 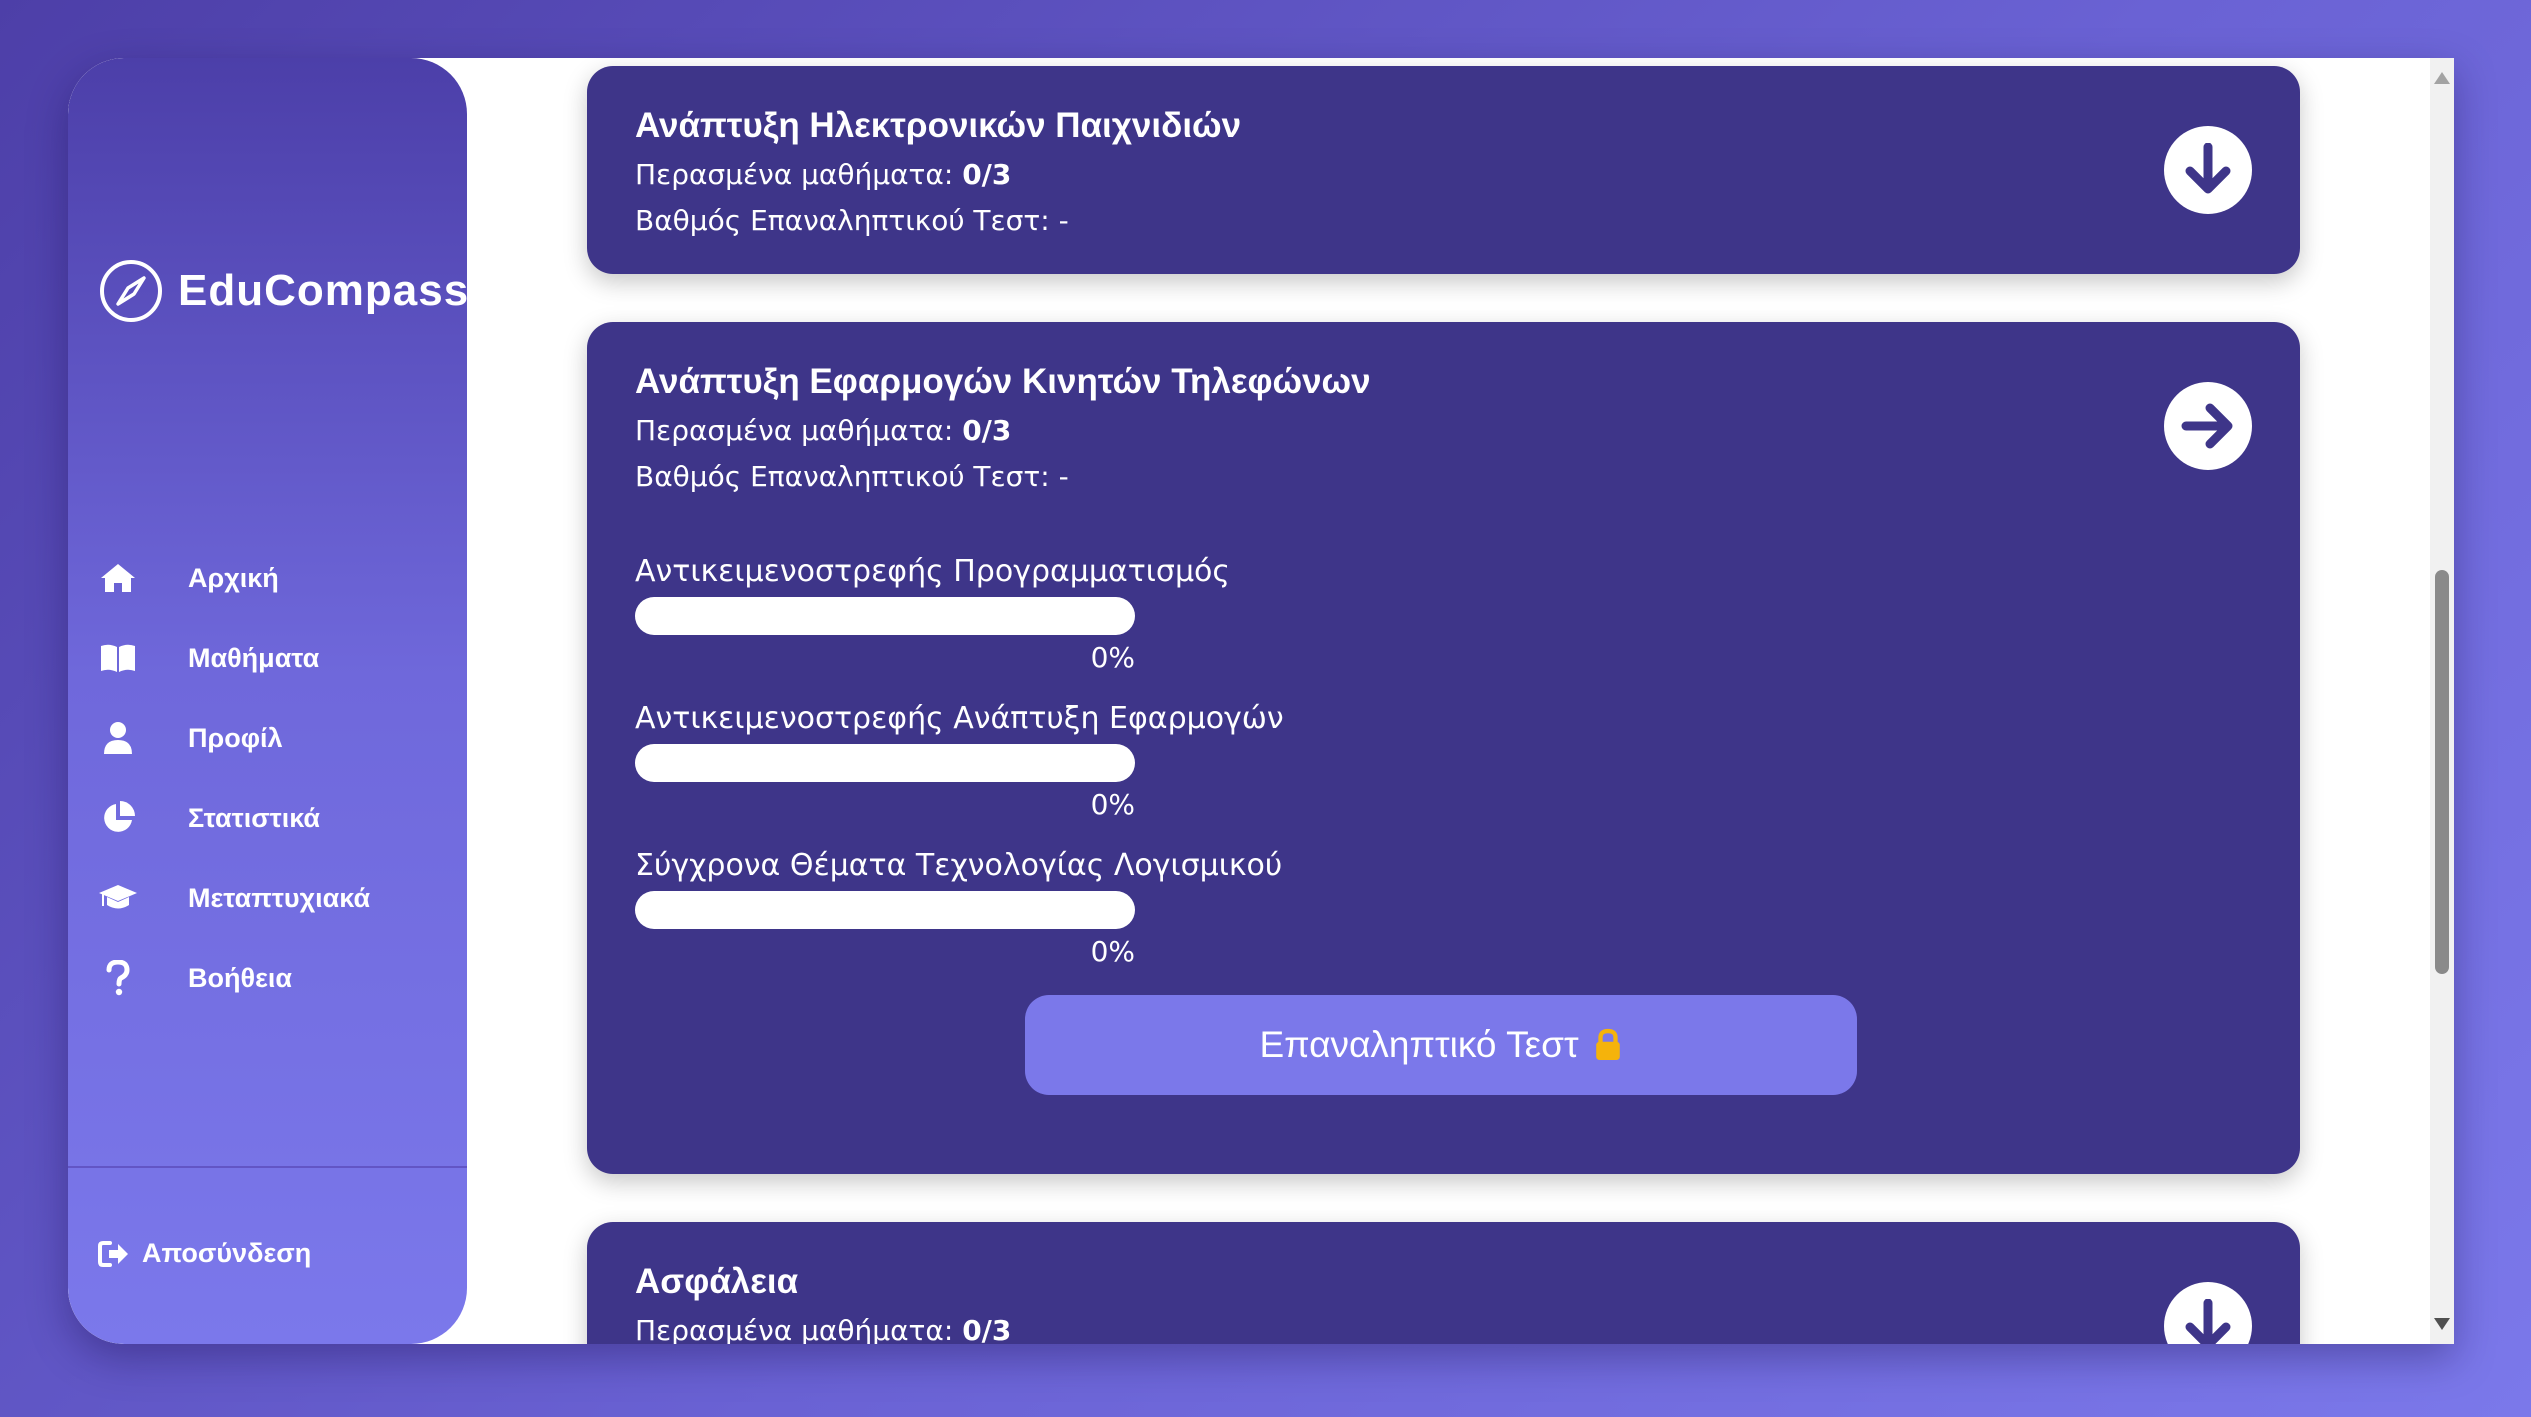 What do you see at coordinates (267, 1167) in the screenshot?
I see `sidebar-divider` at bounding box center [267, 1167].